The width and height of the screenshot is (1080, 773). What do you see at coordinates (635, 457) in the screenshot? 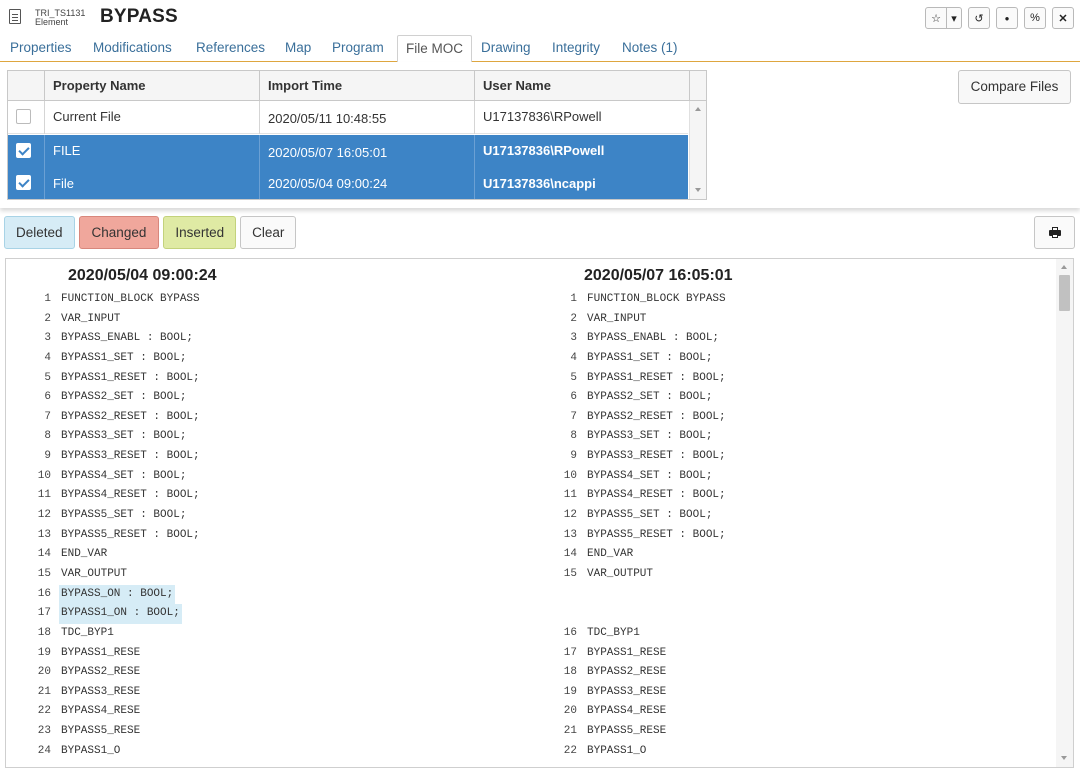
I see `code-line: 9 BYPASS3_RESET : BOOL;` at bounding box center [635, 457].